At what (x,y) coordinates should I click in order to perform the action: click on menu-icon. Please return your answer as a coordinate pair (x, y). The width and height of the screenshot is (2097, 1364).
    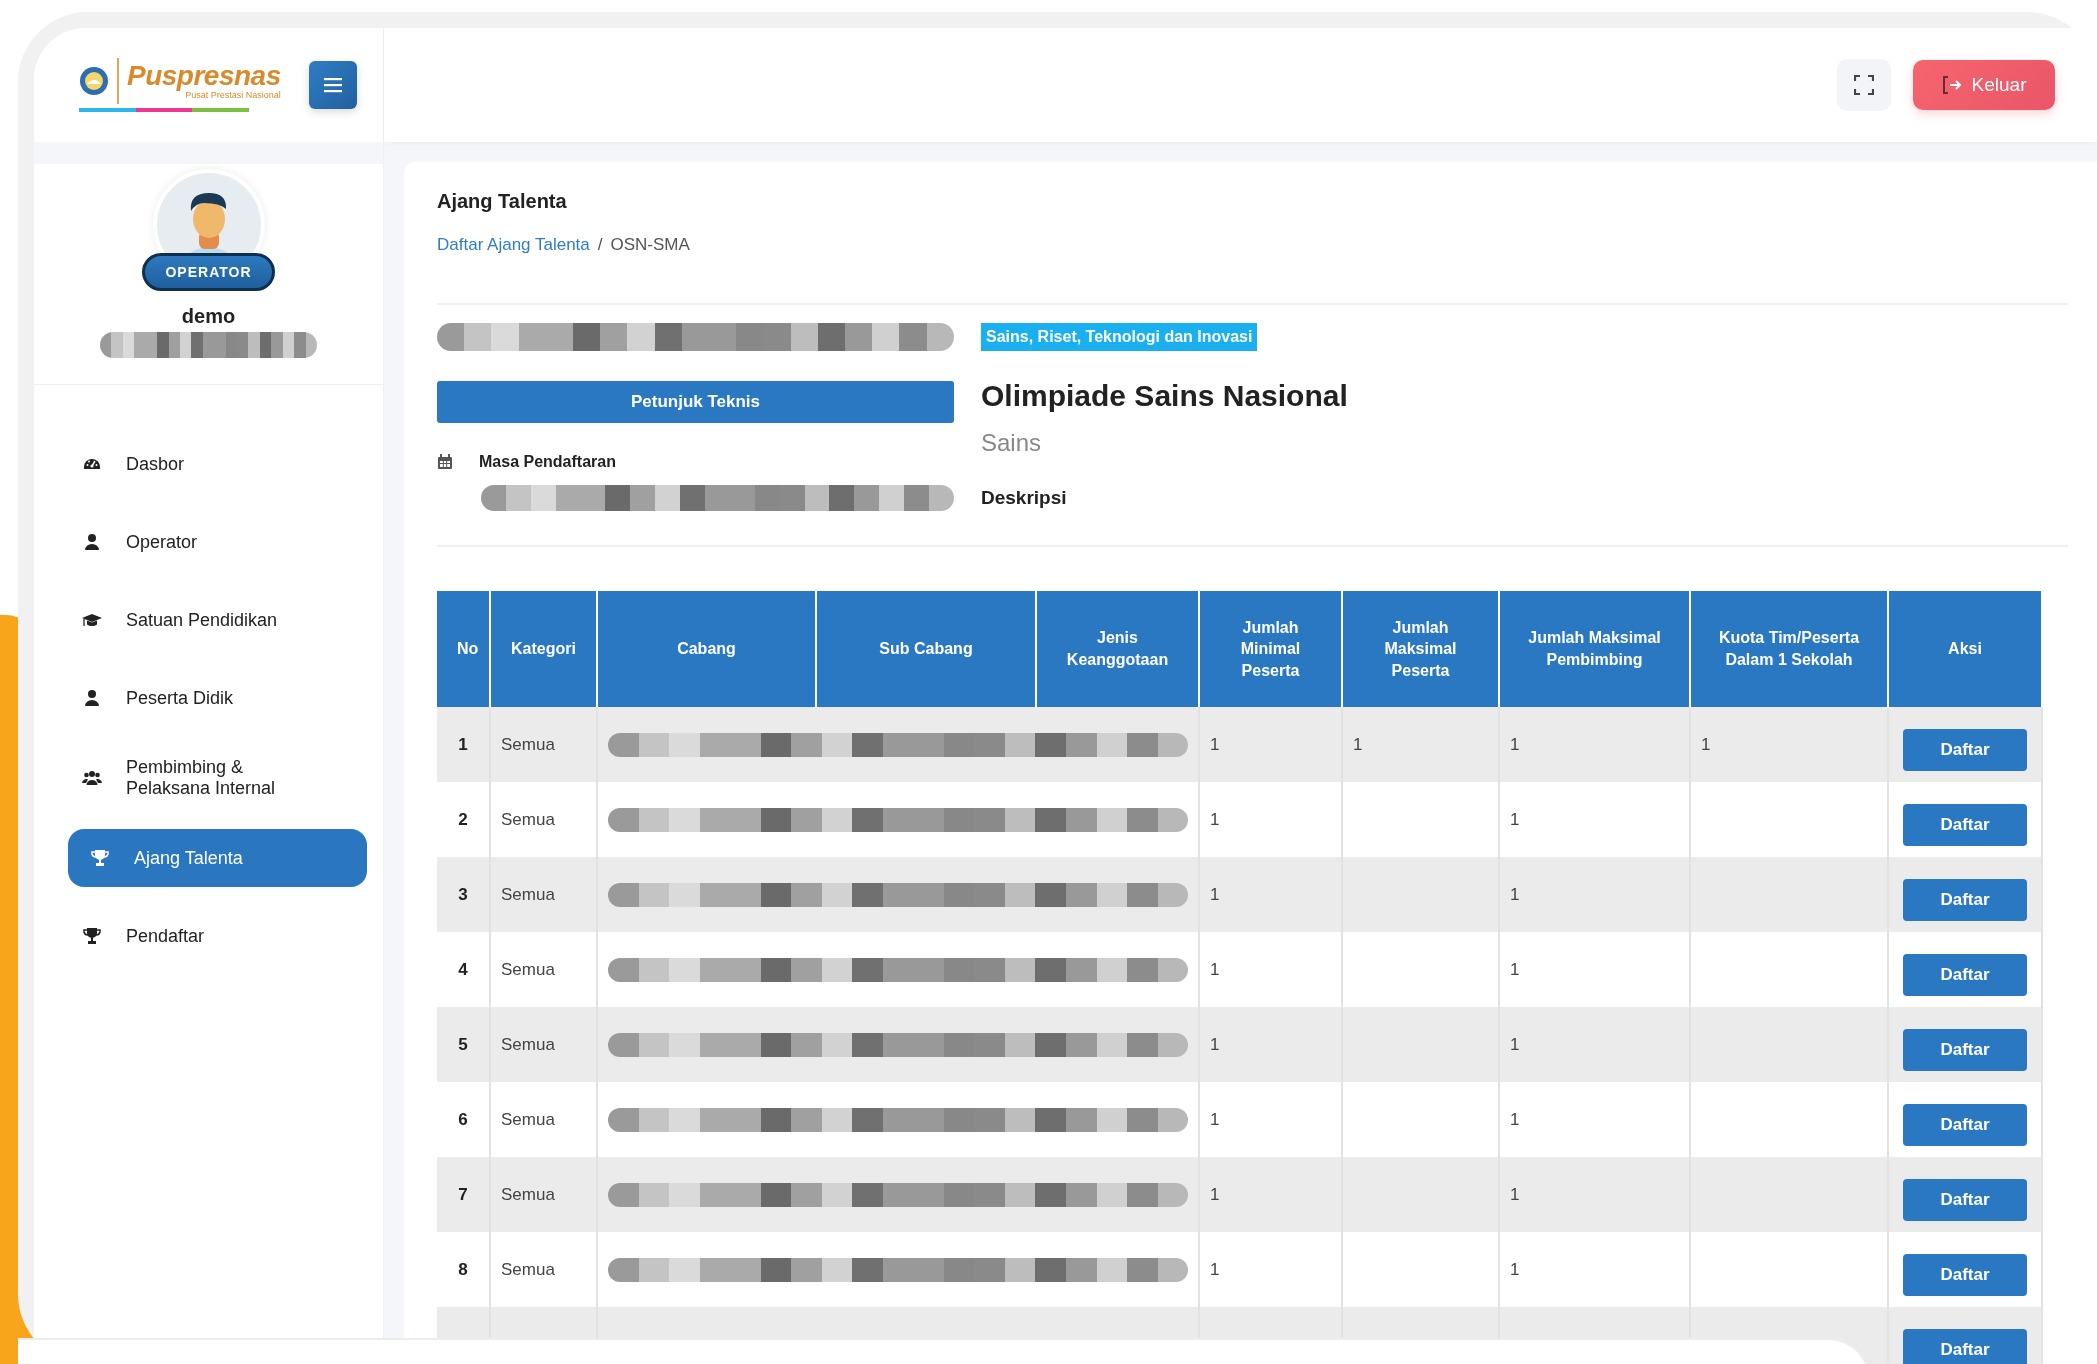
    Looking at the image, I should click on (332, 85).